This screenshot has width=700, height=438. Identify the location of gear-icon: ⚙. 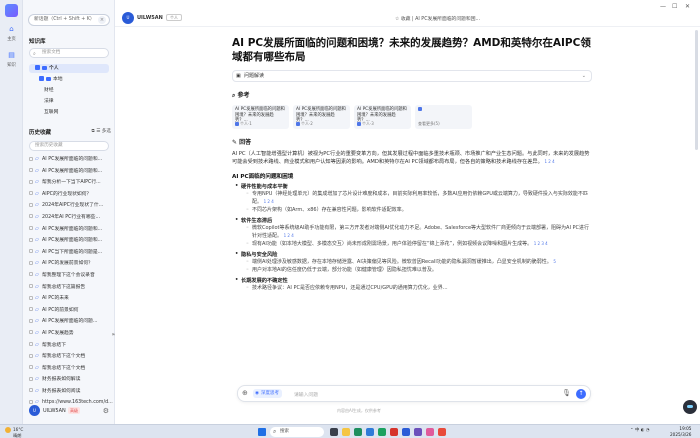
(106, 411).